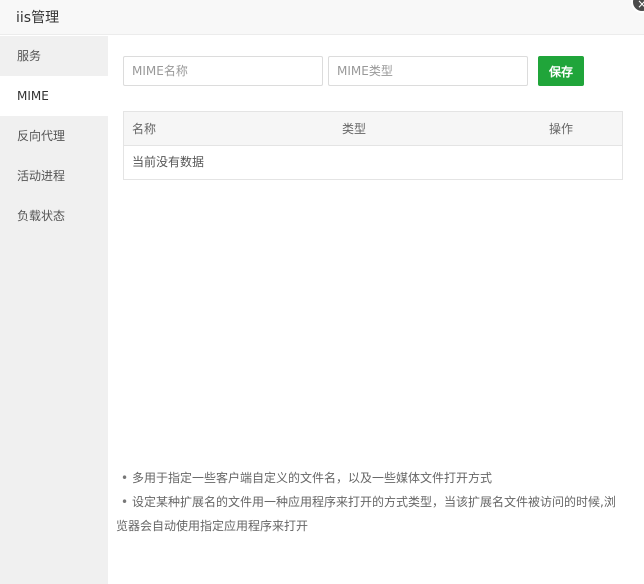 Image resolution: width=644 pixels, height=584 pixels. I want to click on column-header-action: 操作, so click(561, 129).